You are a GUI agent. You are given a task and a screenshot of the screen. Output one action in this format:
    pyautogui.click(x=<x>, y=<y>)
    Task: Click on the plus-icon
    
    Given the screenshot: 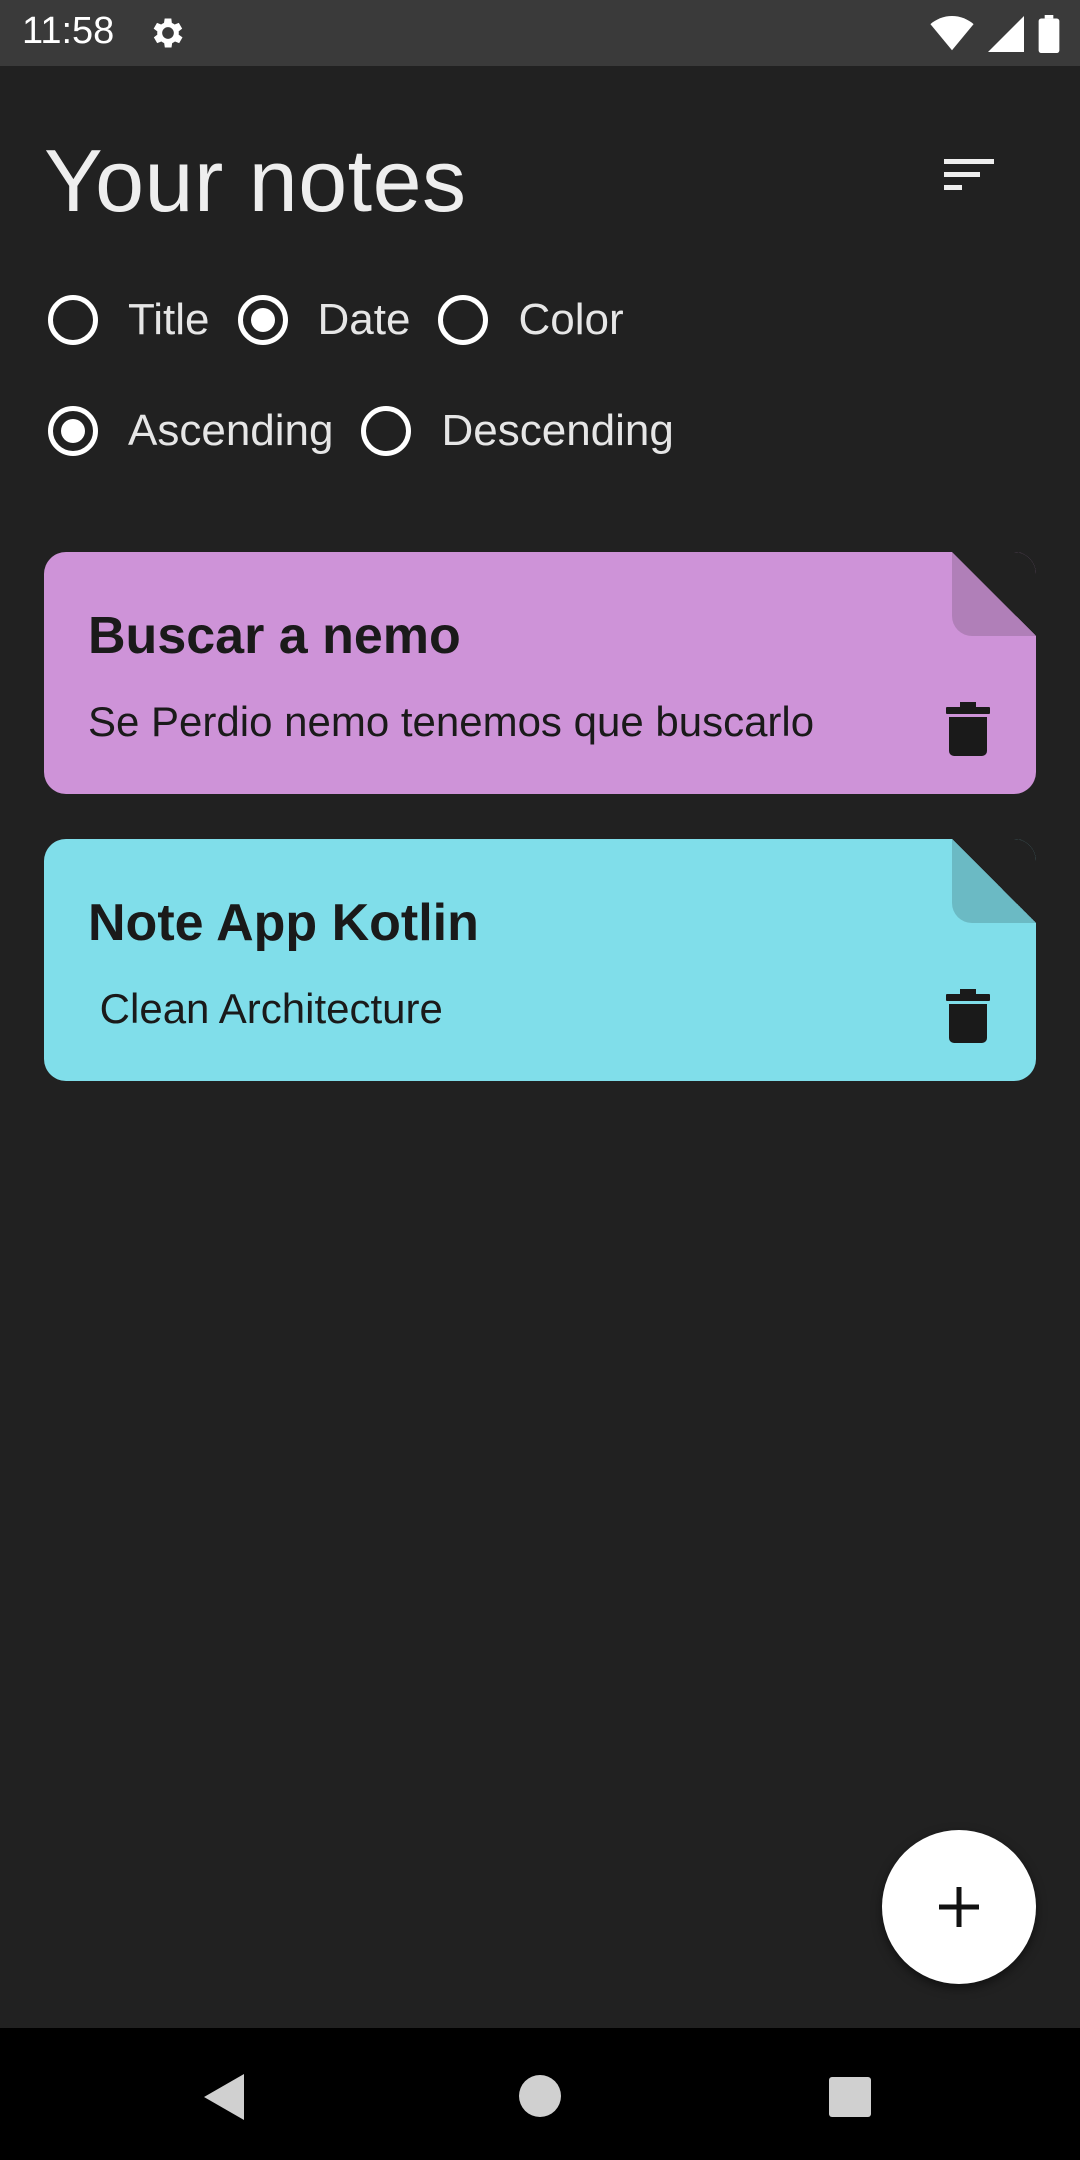 What is the action you would take?
    pyautogui.click(x=959, y=1907)
    